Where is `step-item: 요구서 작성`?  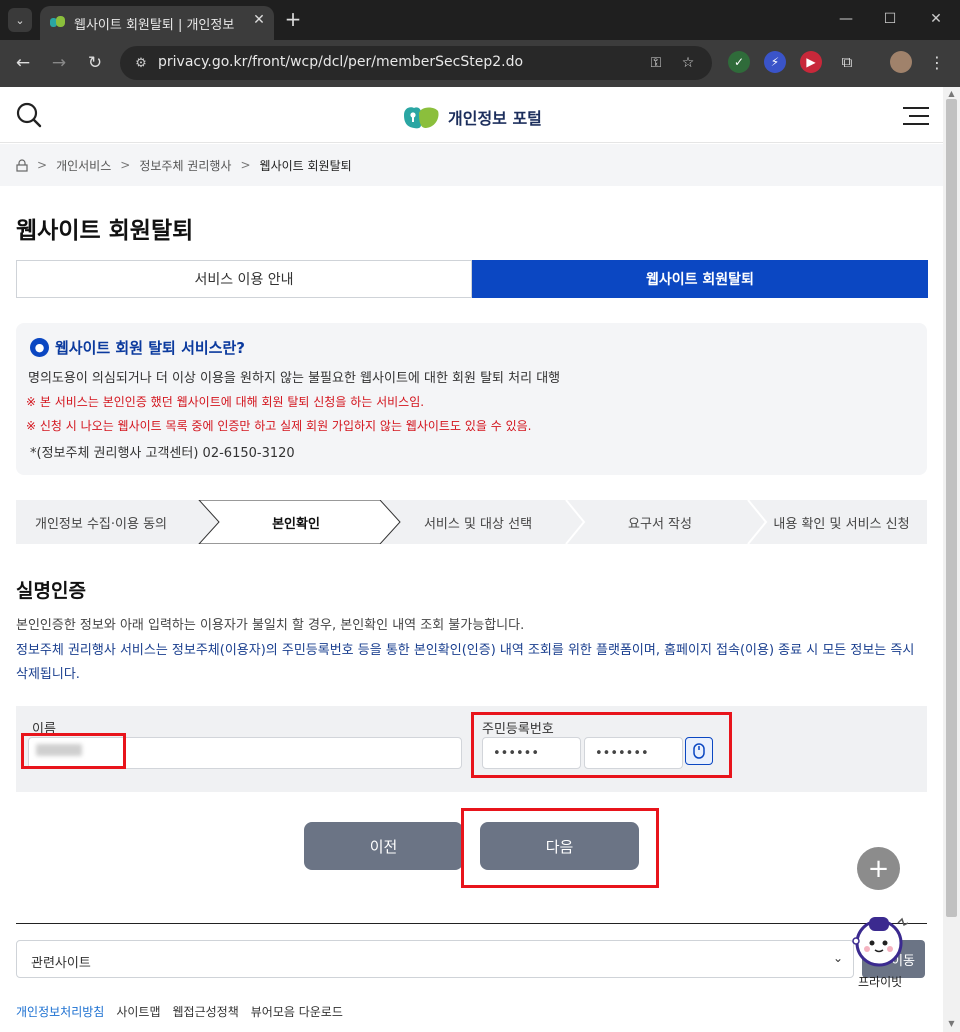
step-item: 요구서 작성 is located at coordinates (660, 524).